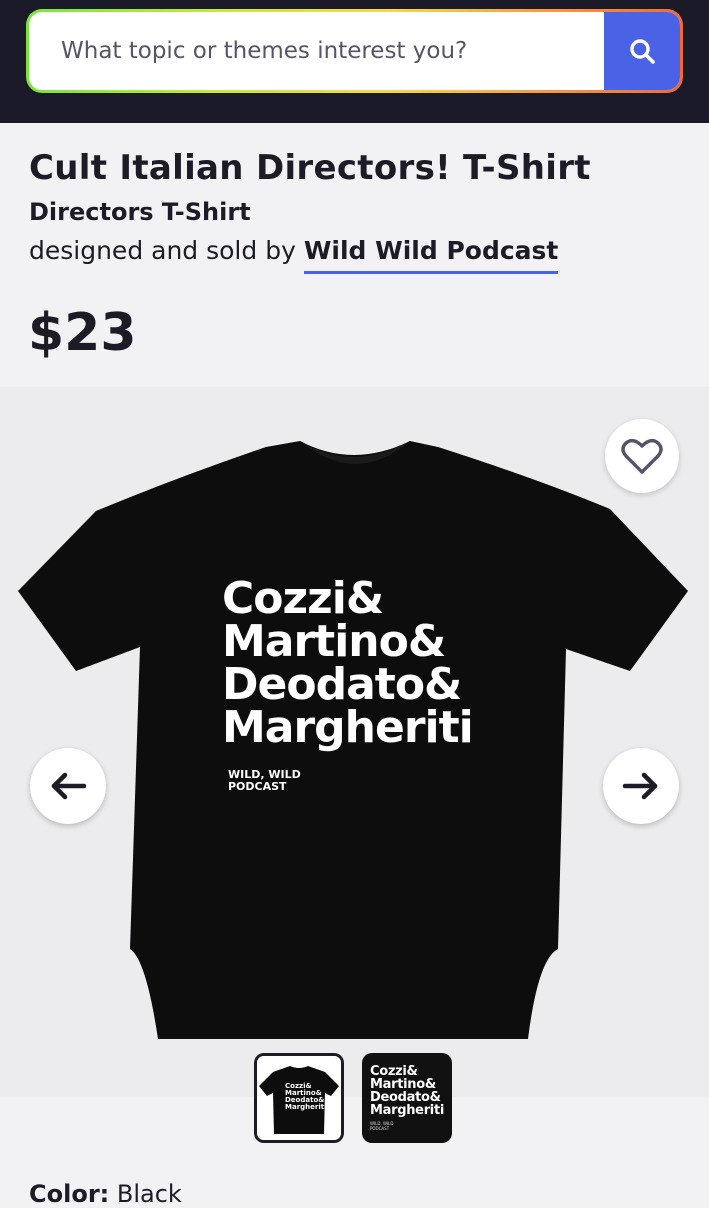  What do you see at coordinates (149, 1194) in the screenshot?
I see `color-value: Black` at bounding box center [149, 1194].